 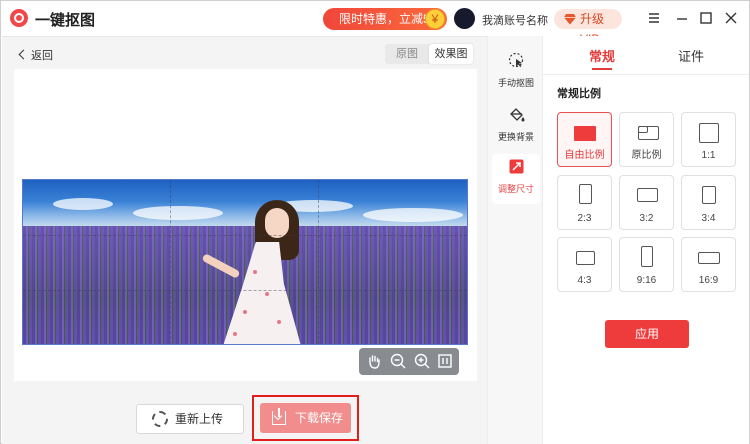 I want to click on ratio-1-1-icon, so click(x=709, y=133).